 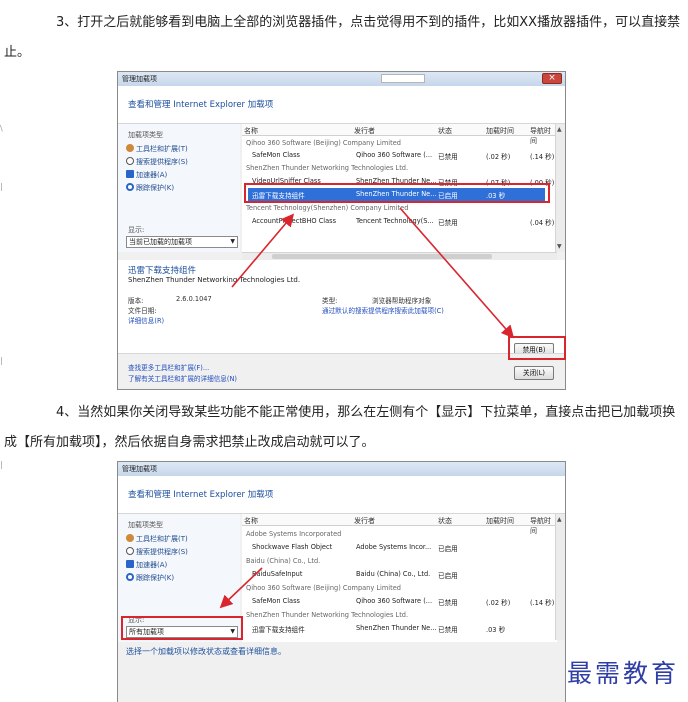 What do you see at coordinates (283, 561) in the screenshot?
I see `table-group-row: Baidu (China) Co., Ltd.` at bounding box center [283, 561].